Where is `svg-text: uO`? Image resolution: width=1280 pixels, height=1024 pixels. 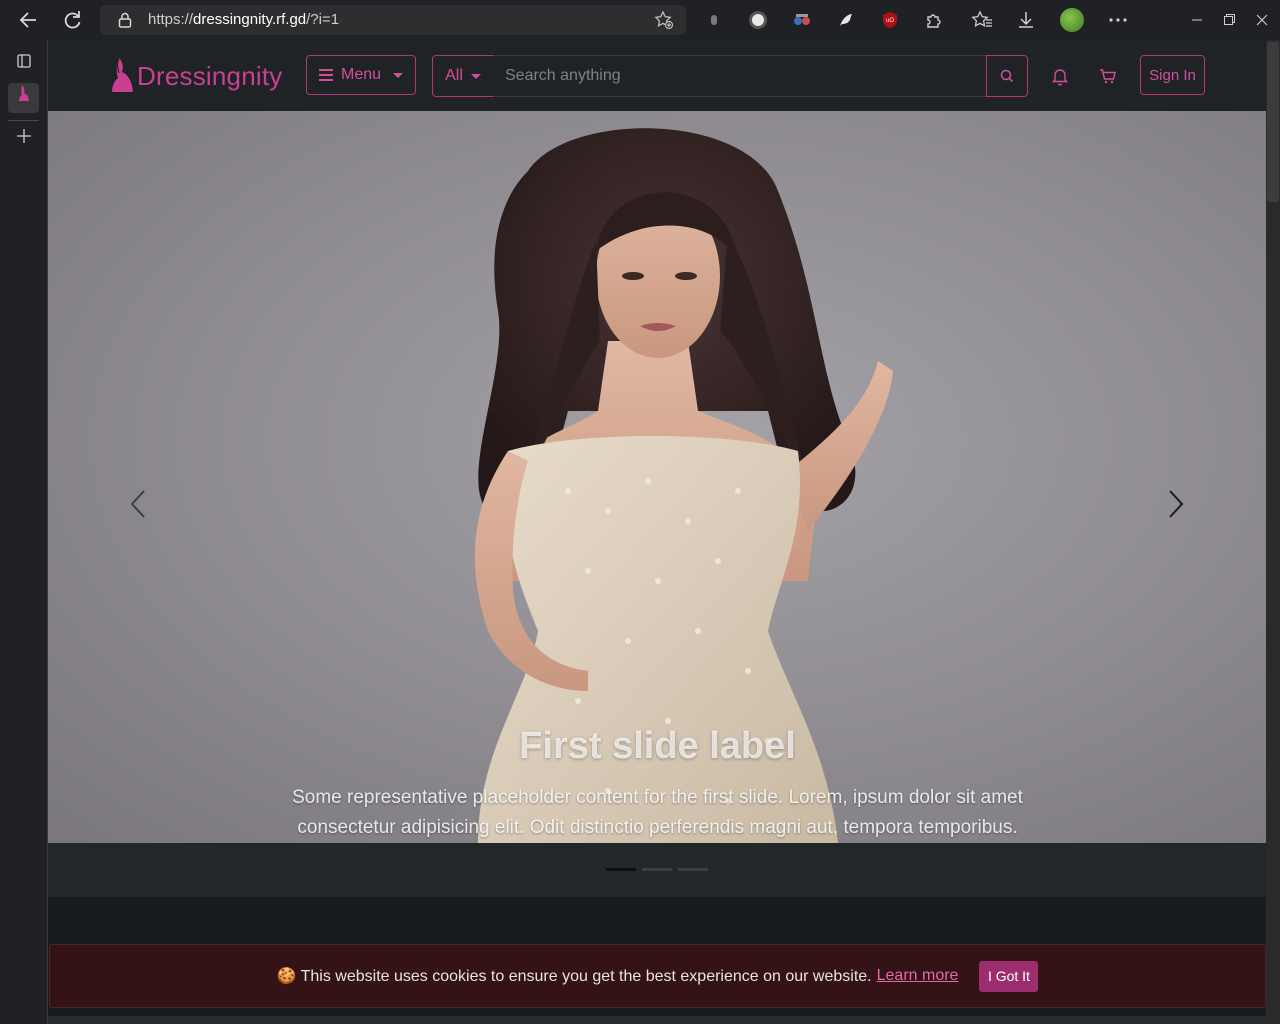 svg-text: uO is located at coordinates (890, 21).